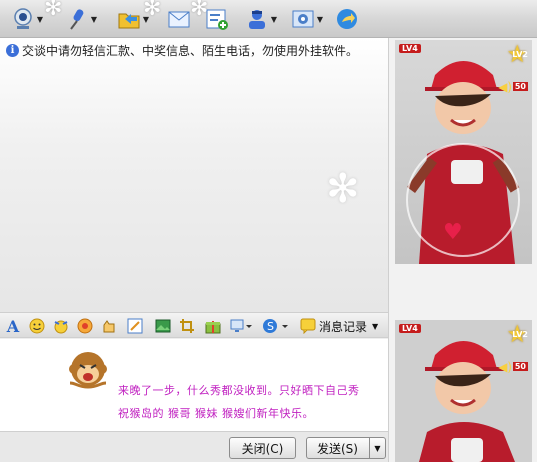 The width and height of the screenshot is (537, 462). Describe the element at coordinates (270, 326) in the screenshot. I see `svg-text: S` at that location.